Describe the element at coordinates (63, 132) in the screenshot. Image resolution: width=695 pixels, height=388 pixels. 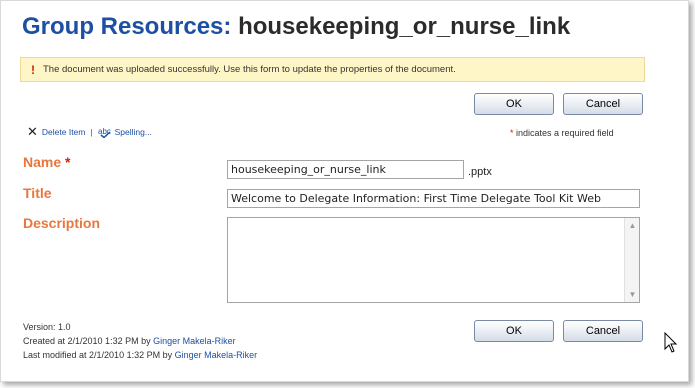
I see `delete-item-link: Delete Item` at that location.